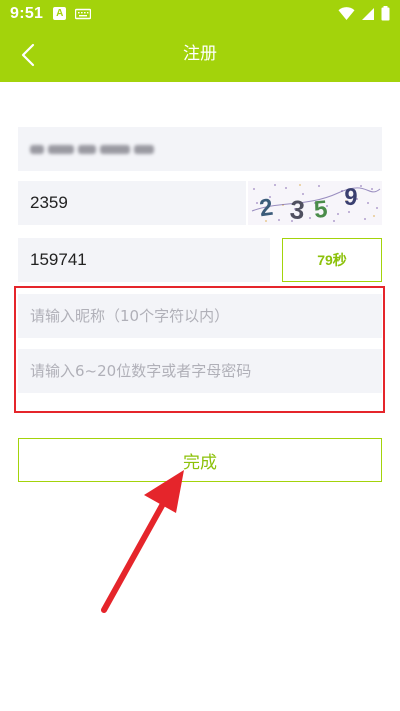 This screenshot has width=400, height=711. What do you see at coordinates (200, 460) in the screenshot?
I see `submit-button: 完成` at bounding box center [200, 460].